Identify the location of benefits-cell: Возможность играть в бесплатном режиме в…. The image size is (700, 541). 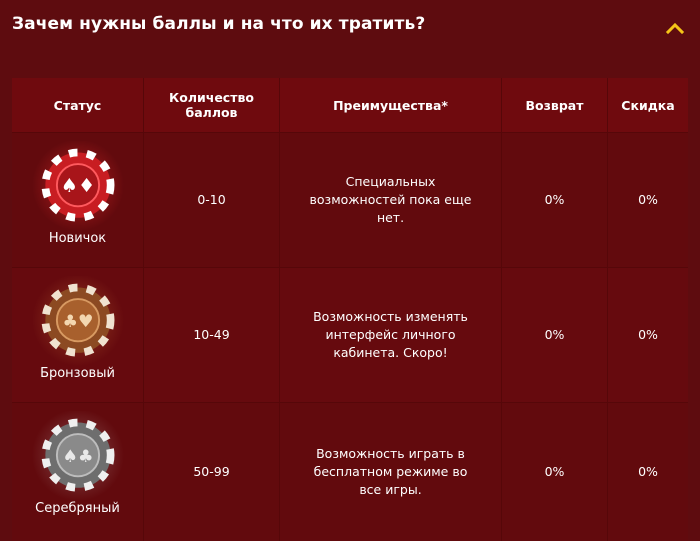
(391, 472).